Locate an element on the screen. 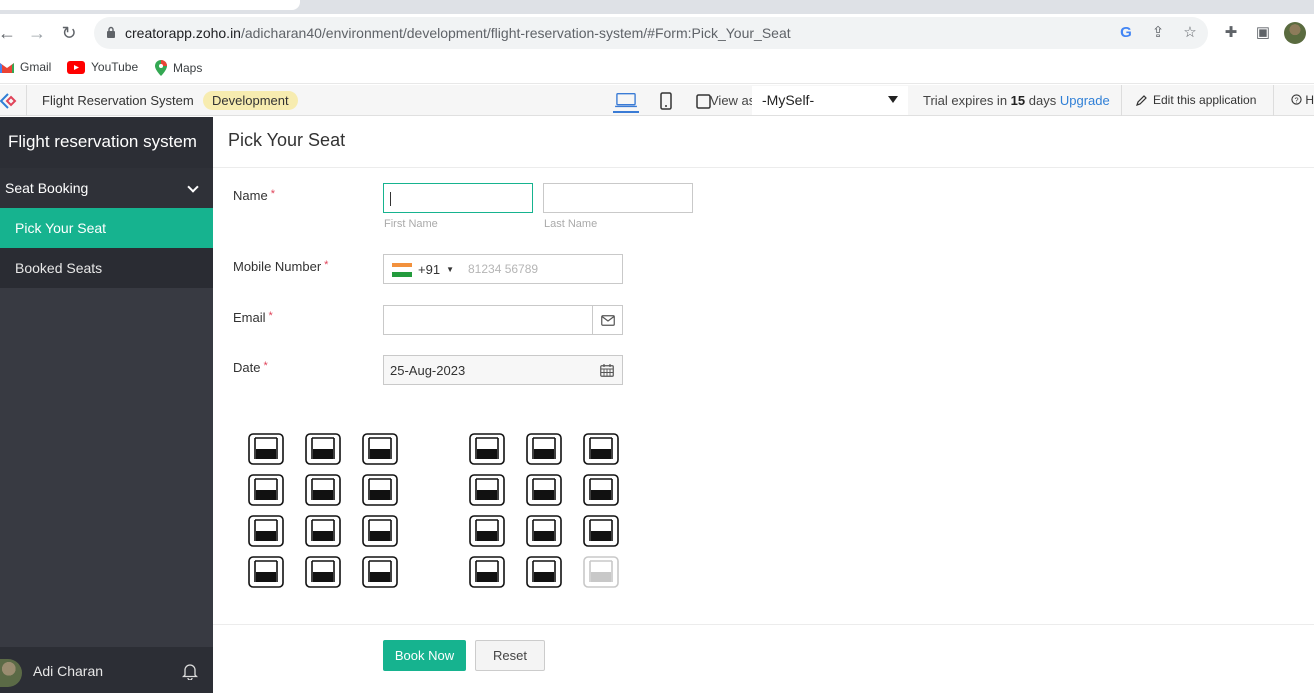  page-title: Pick Your Seat is located at coordinates (287, 140).